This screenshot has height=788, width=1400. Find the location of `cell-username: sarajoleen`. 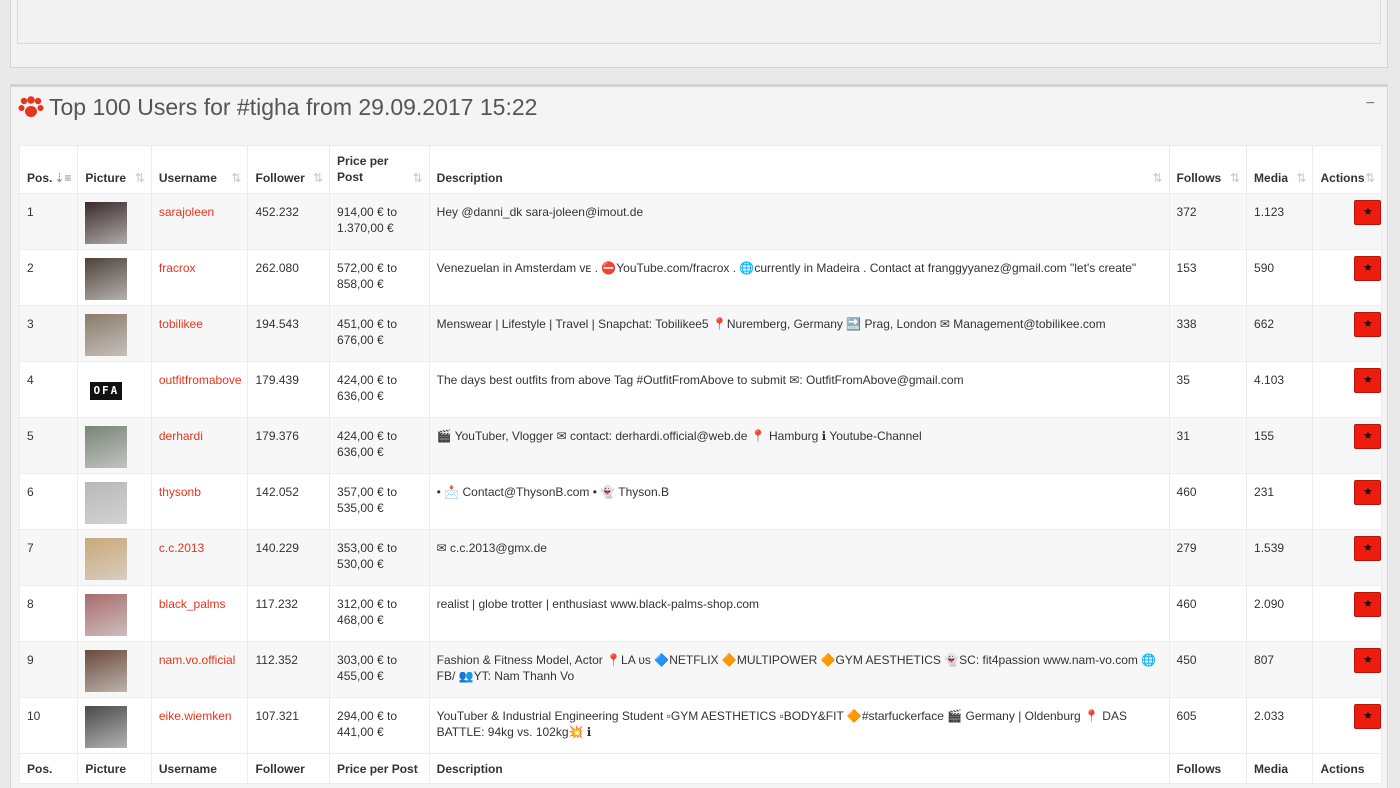

cell-username: sarajoleen is located at coordinates (199, 221).